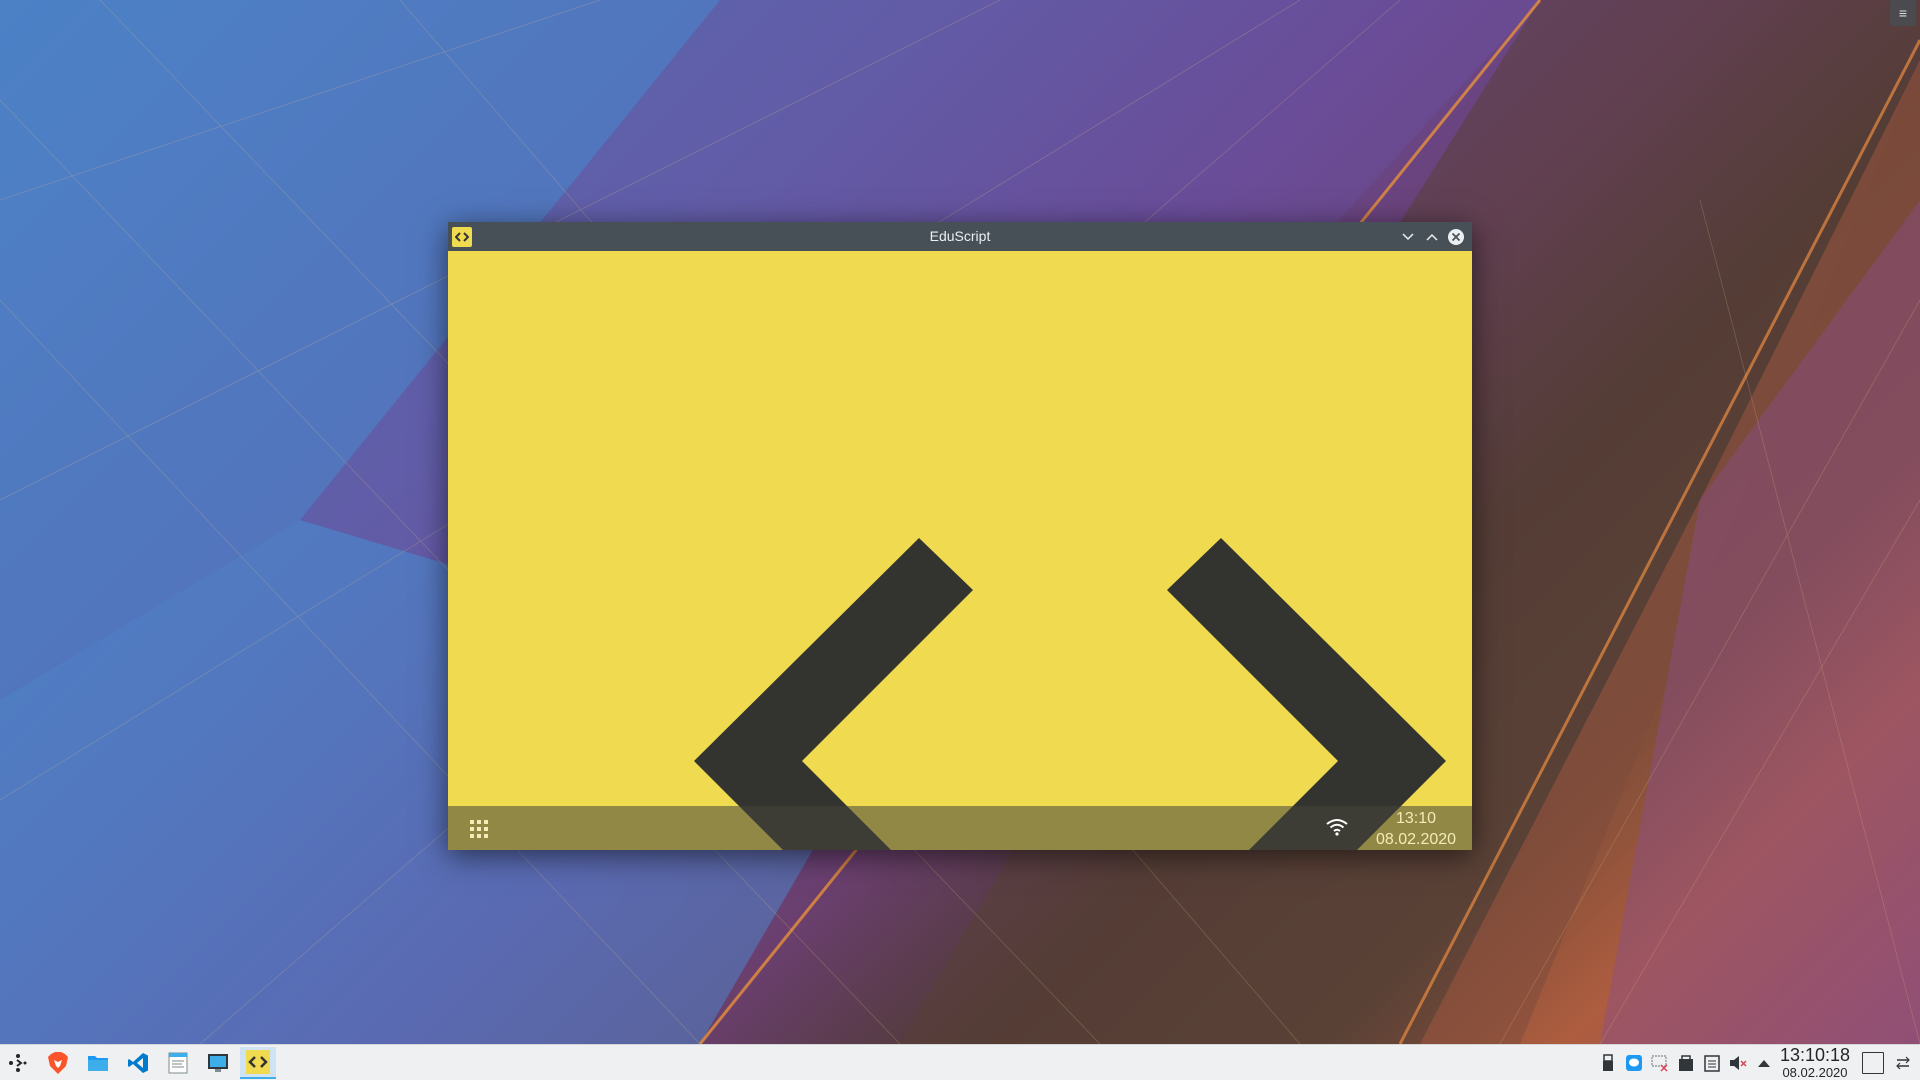 The width and height of the screenshot is (1920, 1080). I want to click on app-clock: 13:10 08.02.2020, so click(1416, 829).